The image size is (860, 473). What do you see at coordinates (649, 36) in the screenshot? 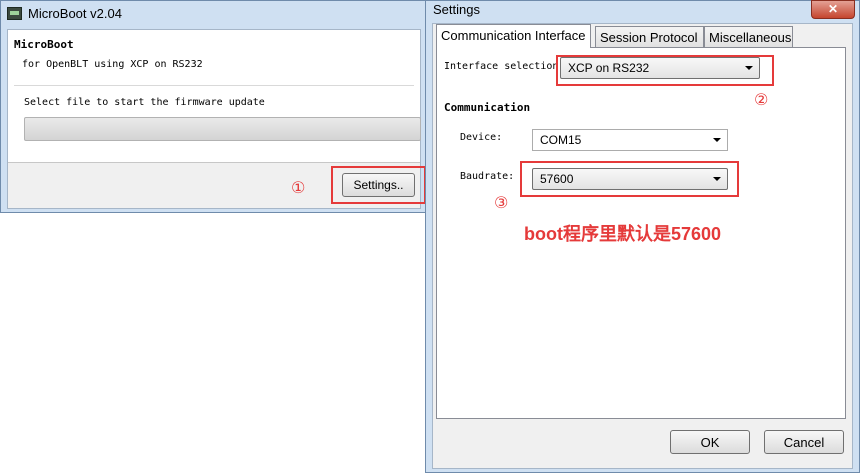
I see `tab-session-protocol: Session Protocol` at bounding box center [649, 36].